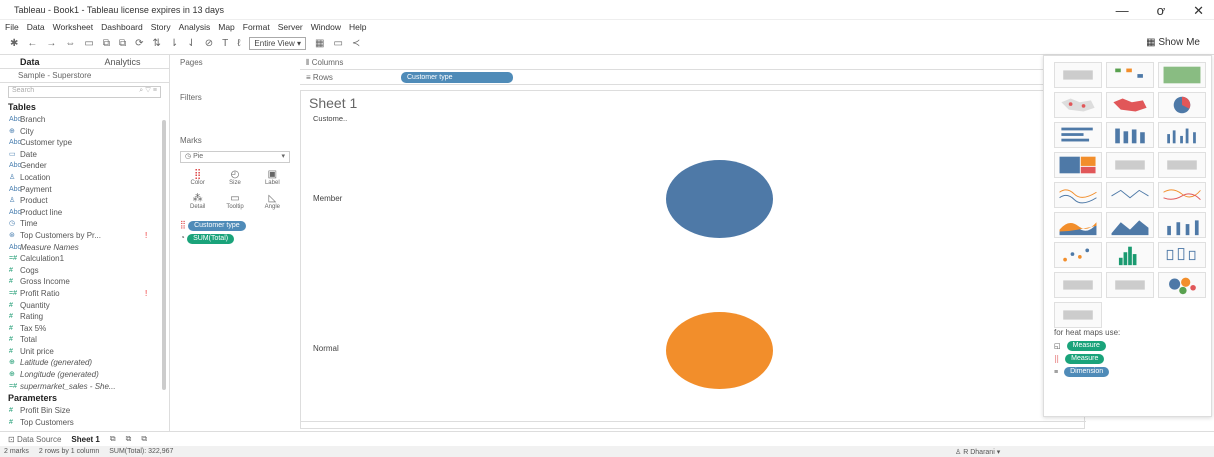 The height and width of the screenshot is (457, 1214). Describe the element at coordinates (719, 199) in the screenshot. I see `pie-member` at that location.